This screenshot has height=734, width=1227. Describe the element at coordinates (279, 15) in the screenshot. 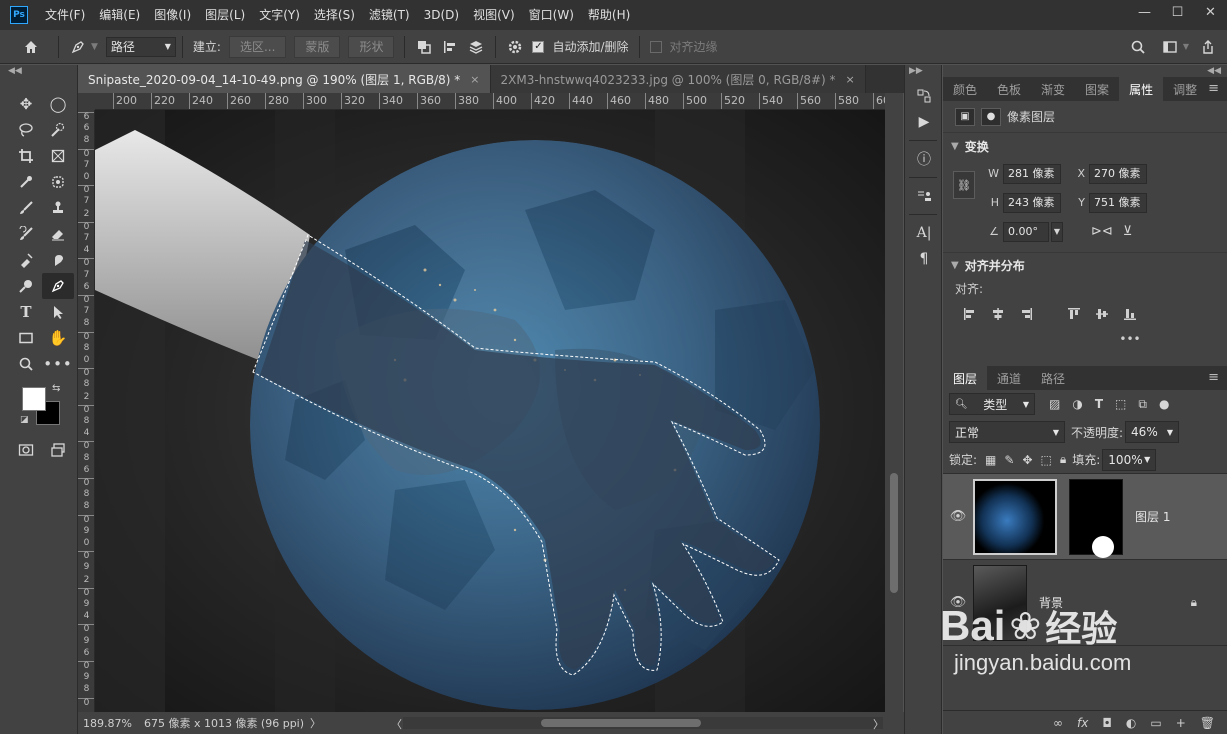

I see `menu-type: 文字(Y)` at that location.